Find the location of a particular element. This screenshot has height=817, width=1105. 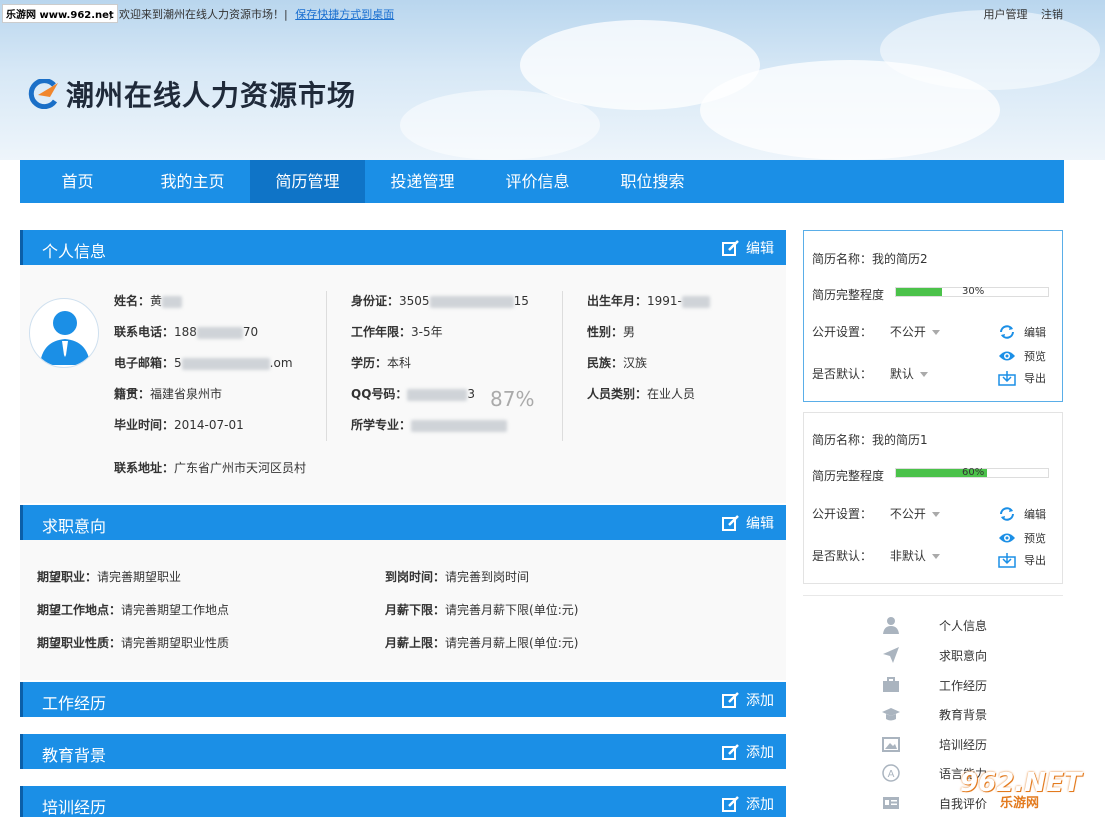

default-select: 默认 is located at coordinates (909, 374).